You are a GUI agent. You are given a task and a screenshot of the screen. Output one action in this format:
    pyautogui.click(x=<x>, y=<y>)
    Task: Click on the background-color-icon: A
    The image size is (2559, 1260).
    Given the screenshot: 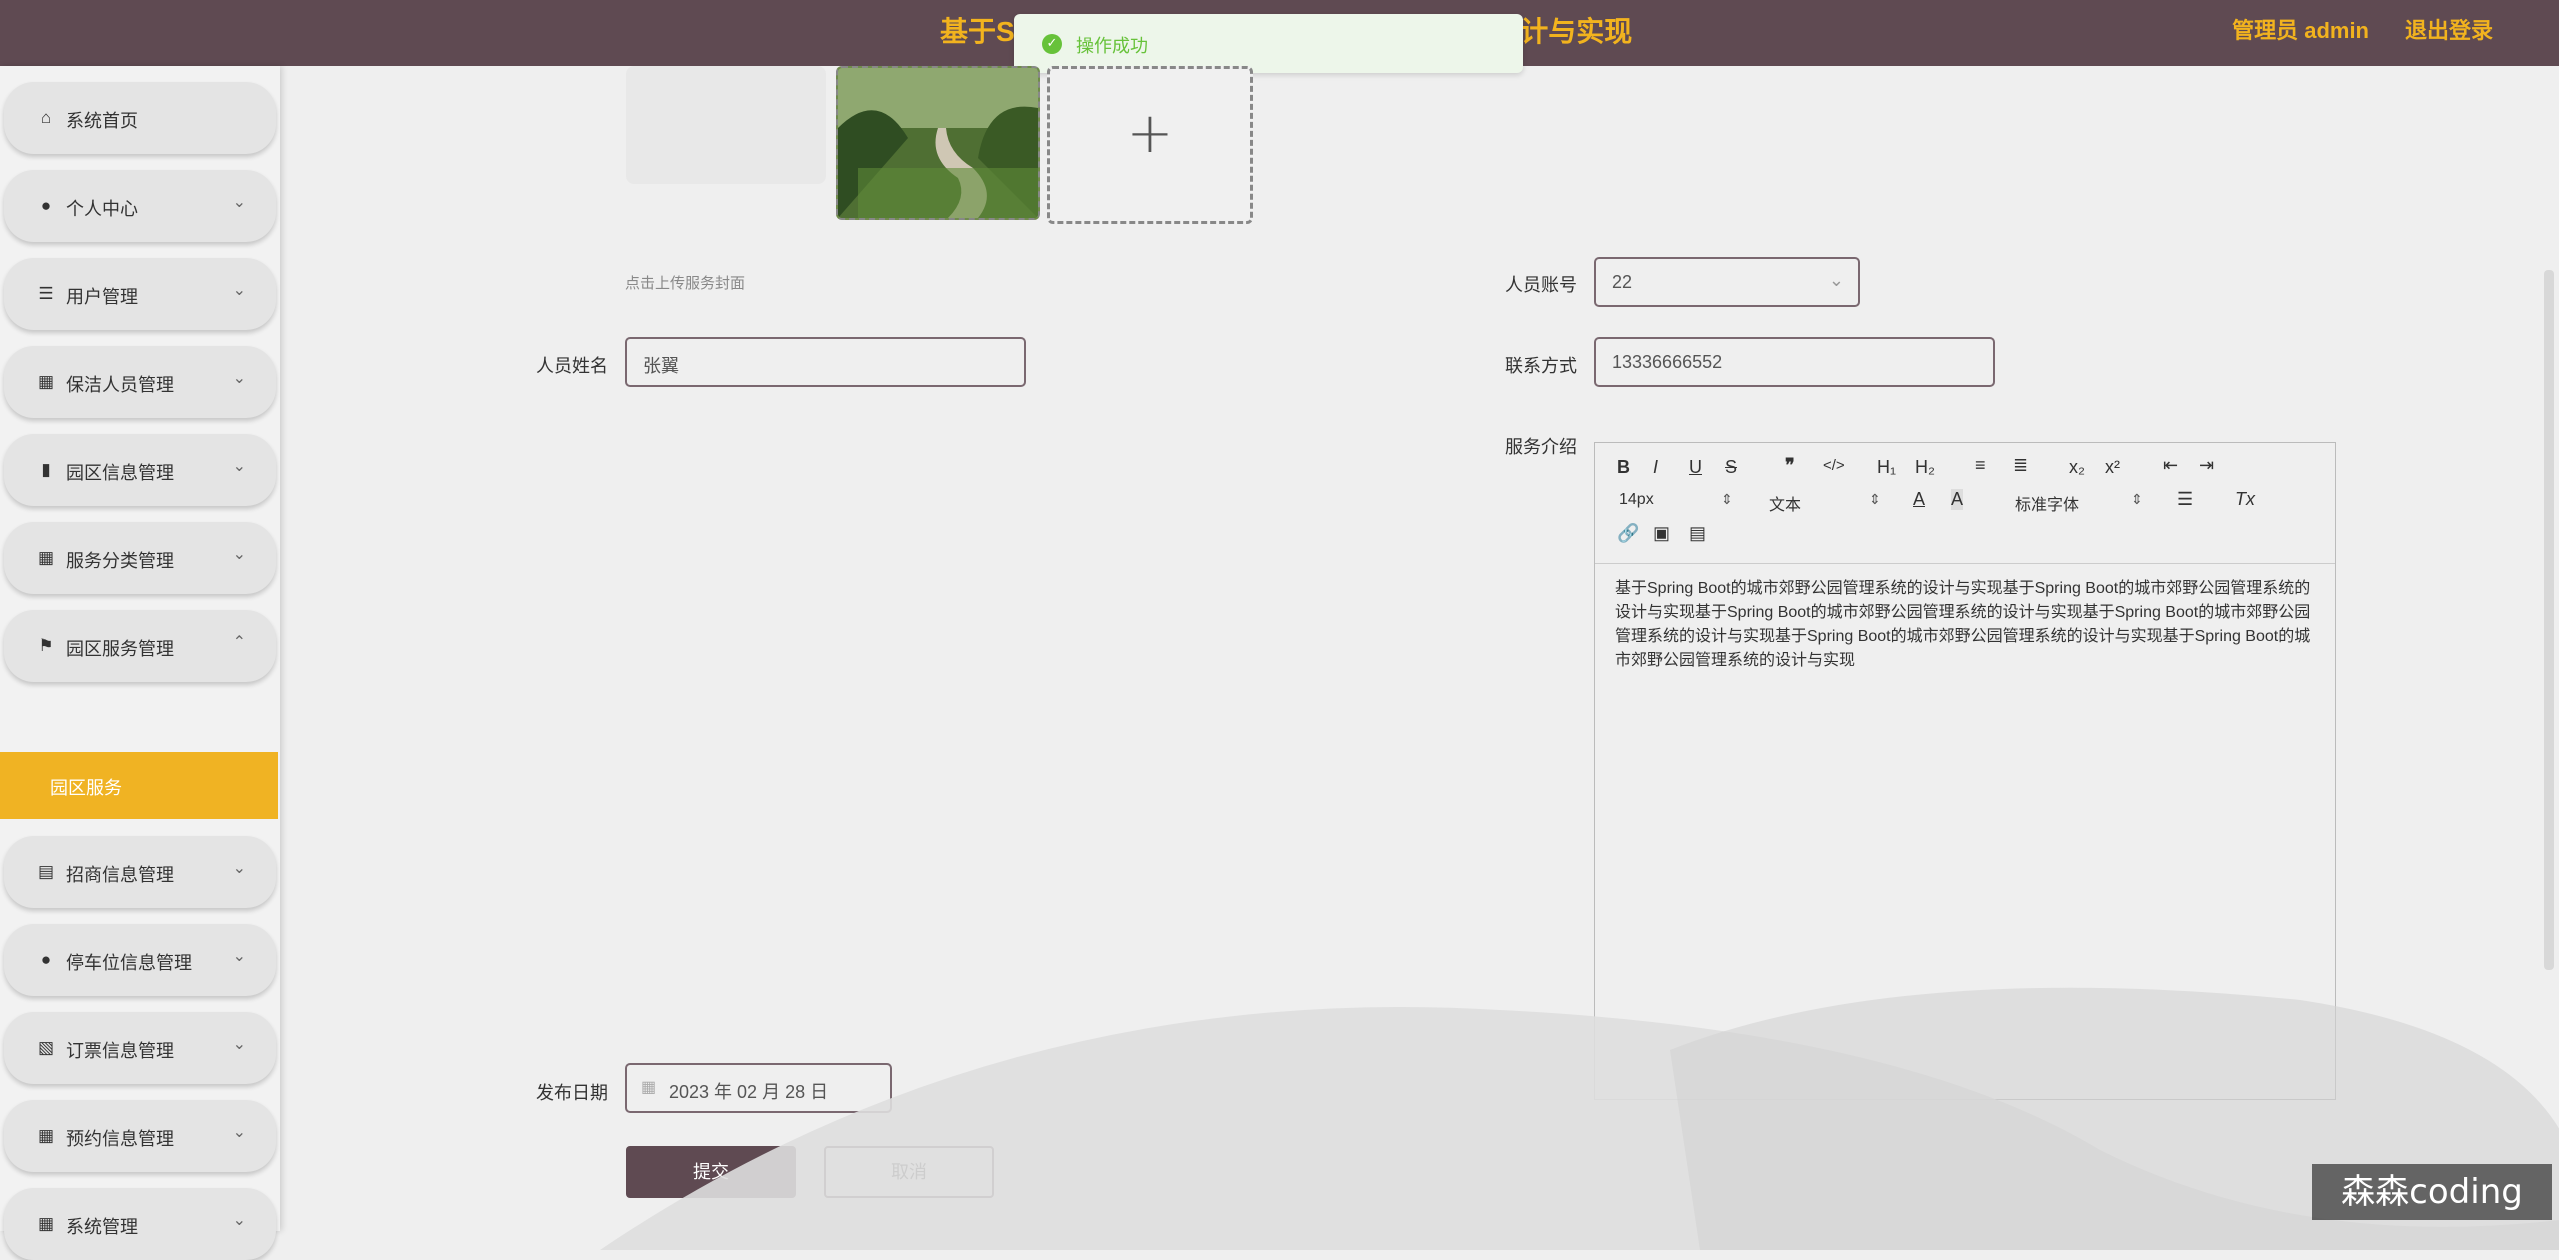 What is the action you would take?
    pyautogui.click(x=1957, y=499)
    